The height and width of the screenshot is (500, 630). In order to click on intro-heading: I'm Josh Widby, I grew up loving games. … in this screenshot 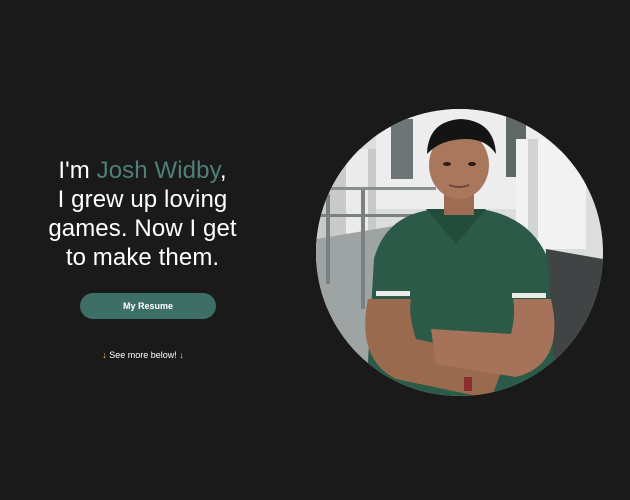, I will do `click(142, 214)`.